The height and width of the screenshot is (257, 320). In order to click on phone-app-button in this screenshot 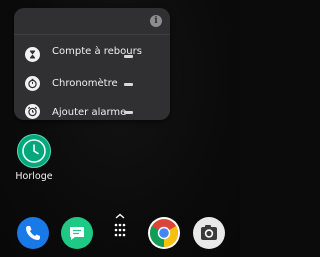, I will do `click(33, 233)`.